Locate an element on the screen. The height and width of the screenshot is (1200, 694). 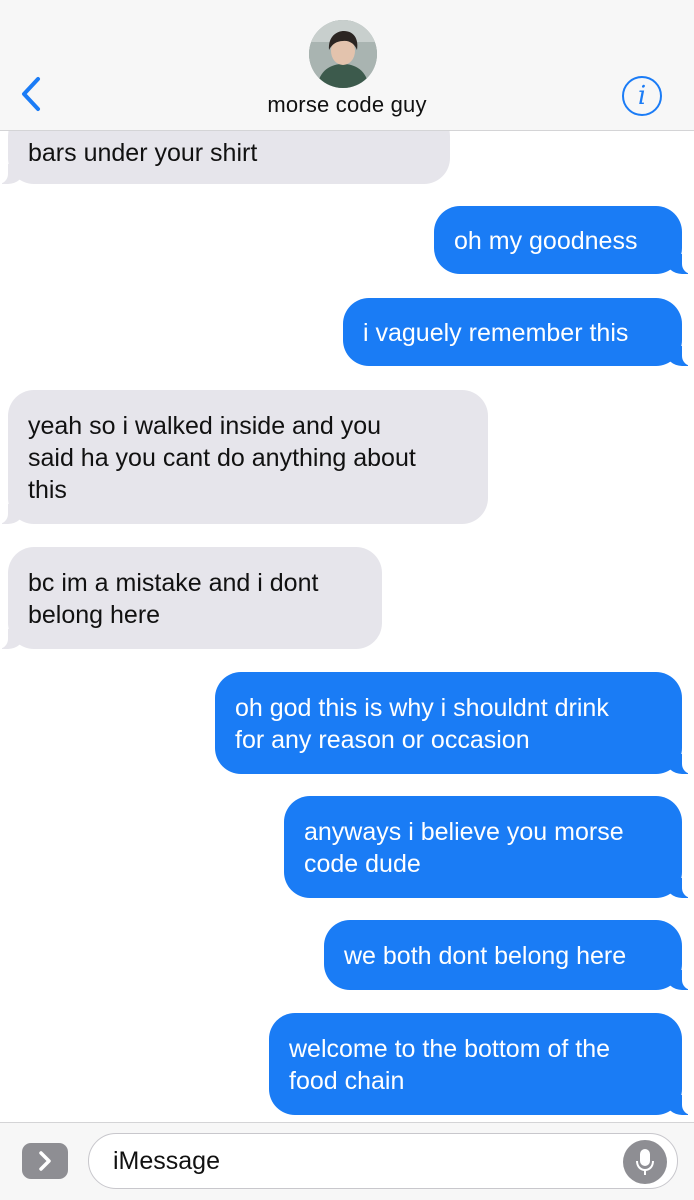
message-bubble-sent: oh my goodness is located at coordinates (564, 240).